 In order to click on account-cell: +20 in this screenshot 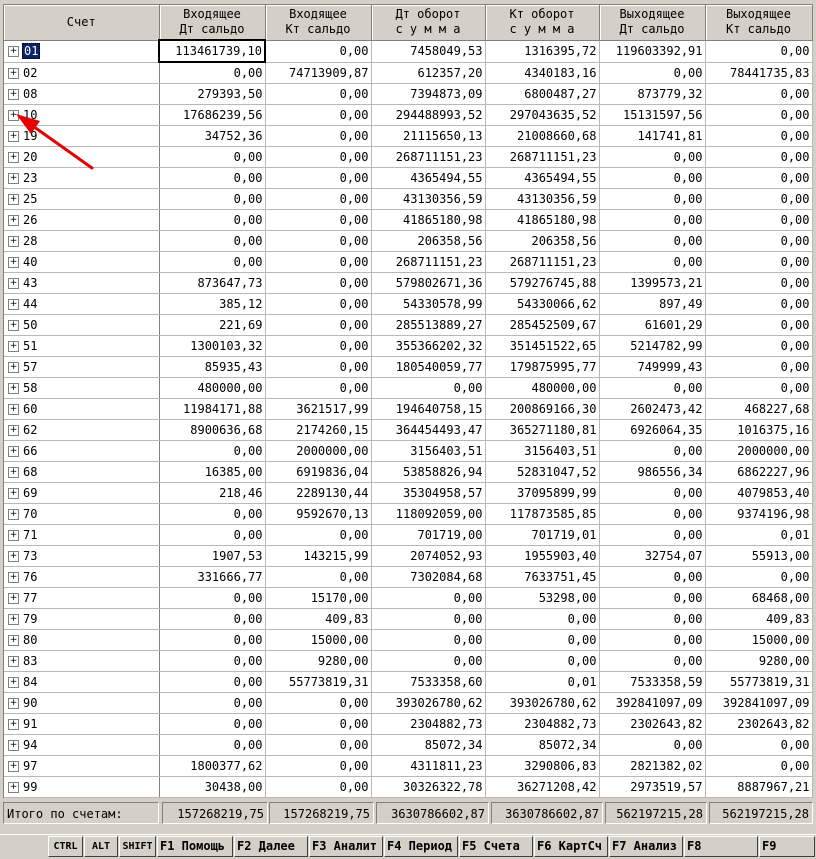, I will do `click(82, 157)`.